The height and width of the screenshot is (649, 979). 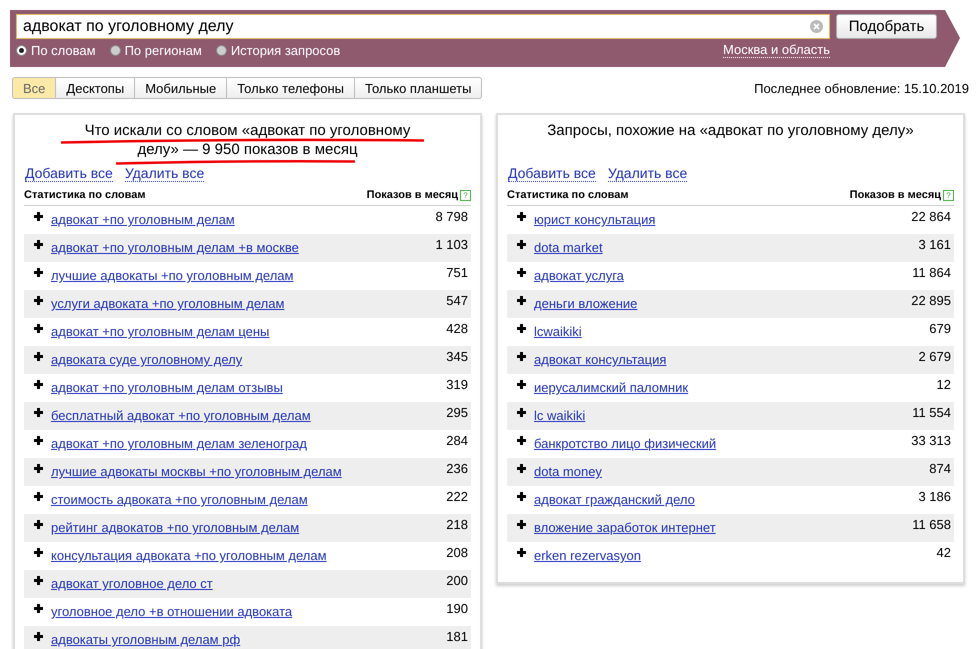 What do you see at coordinates (568, 471) in the screenshot?
I see `keyword-link: dota money` at bounding box center [568, 471].